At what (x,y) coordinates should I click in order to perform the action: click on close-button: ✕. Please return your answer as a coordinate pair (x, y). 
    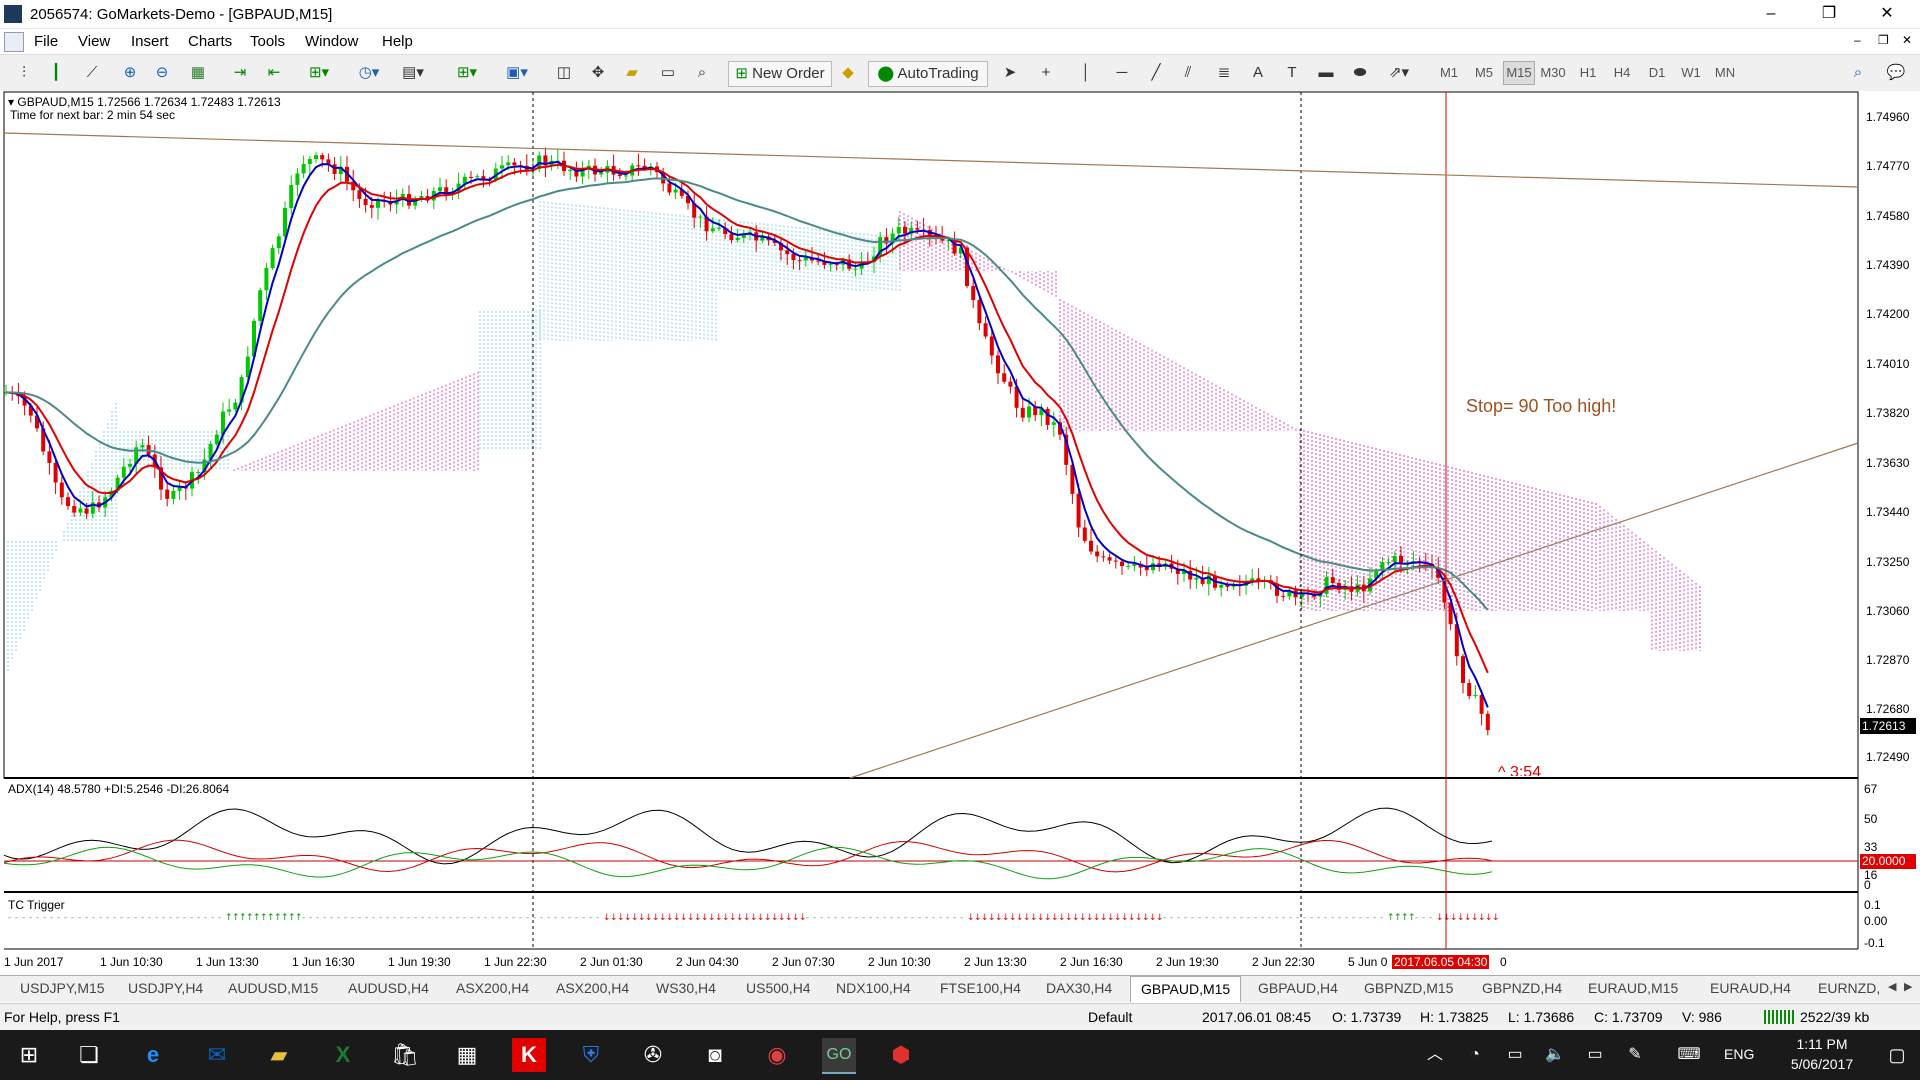
    Looking at the image, I should click on (1887, 14).